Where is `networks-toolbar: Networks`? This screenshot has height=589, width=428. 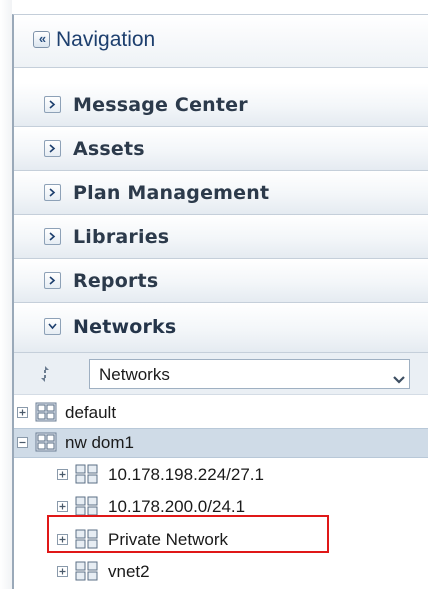 networks-toolbar: Networks is located at coordinates (221, 374).